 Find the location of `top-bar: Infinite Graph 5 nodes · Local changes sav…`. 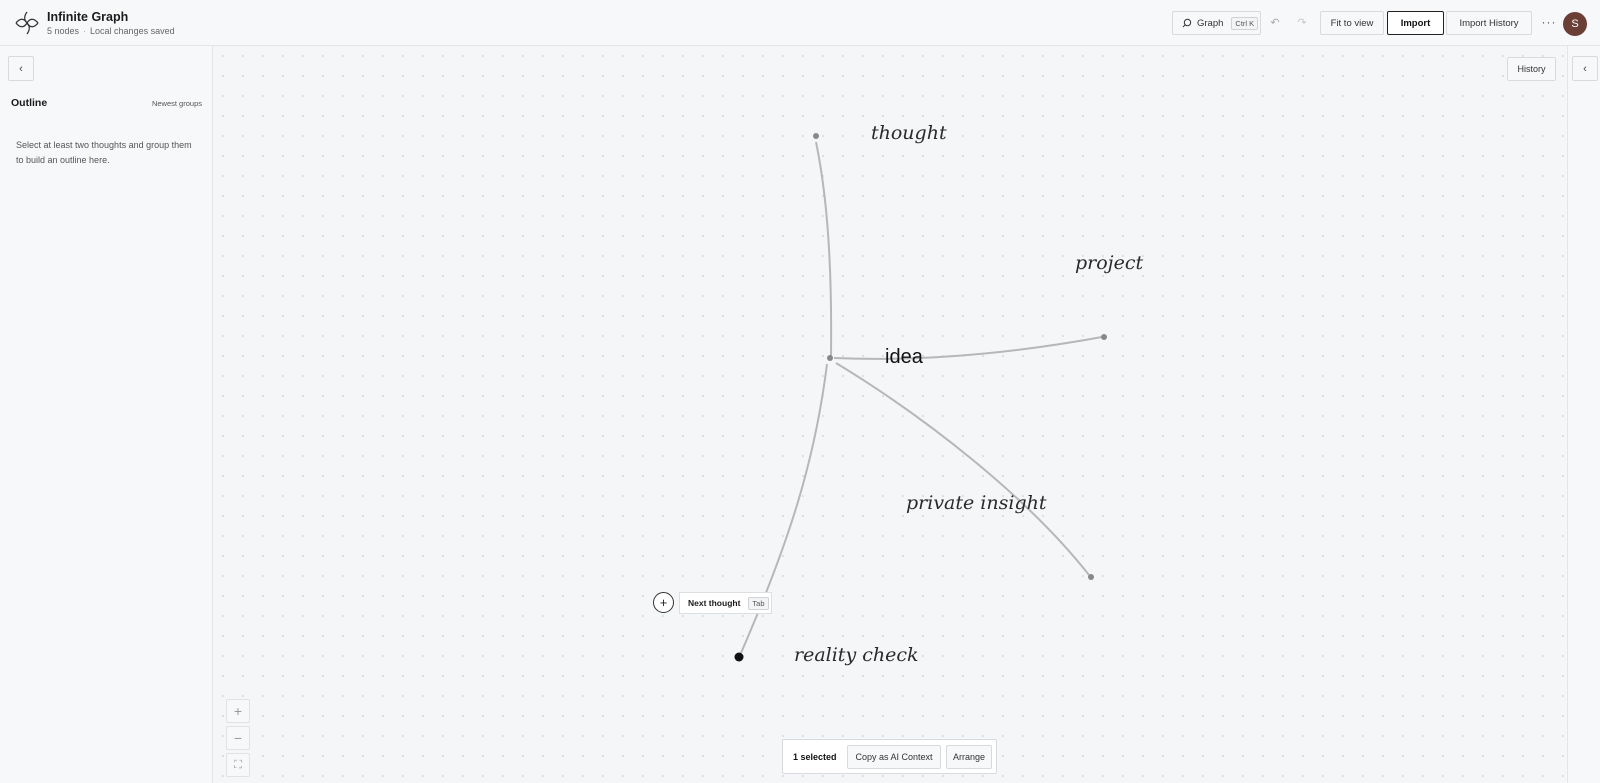

top-bar: Infinite Graph 5 nodes · Local changes sav… is located at coordinates (800, 23).